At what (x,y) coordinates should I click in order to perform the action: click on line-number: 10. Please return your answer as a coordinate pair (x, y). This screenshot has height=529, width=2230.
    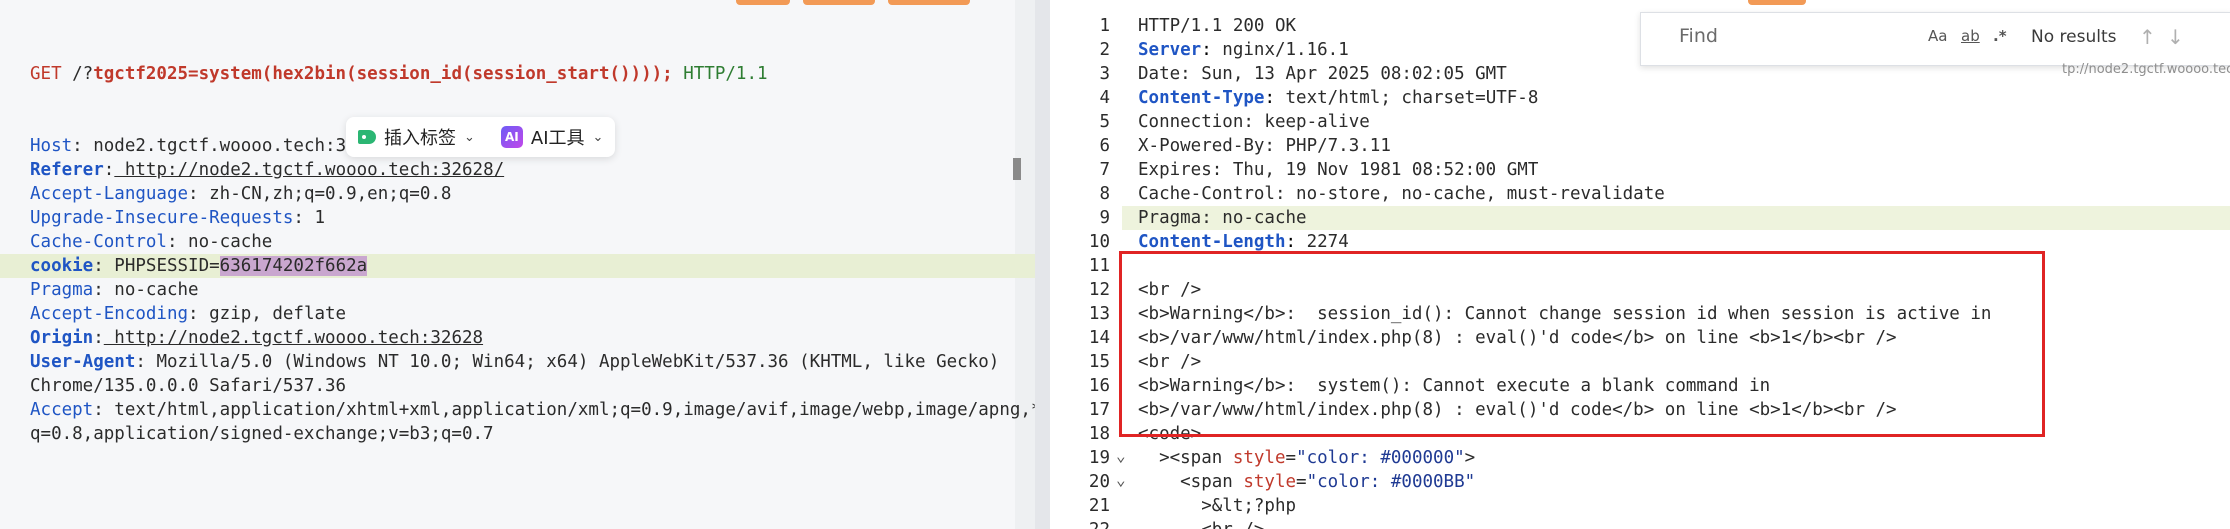
    Looking at the image, I should click on (1099, 242).